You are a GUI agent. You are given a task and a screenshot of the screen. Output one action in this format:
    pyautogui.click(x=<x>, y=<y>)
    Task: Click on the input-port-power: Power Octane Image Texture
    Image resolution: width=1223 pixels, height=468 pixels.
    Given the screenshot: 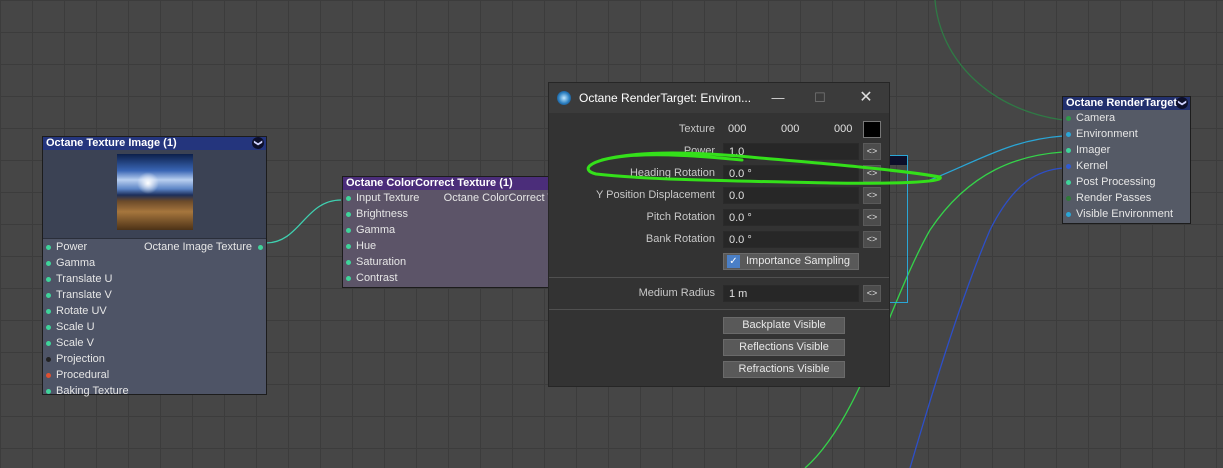 What is the action you would take?
    pyautogui.click(x=154, y=247)
    